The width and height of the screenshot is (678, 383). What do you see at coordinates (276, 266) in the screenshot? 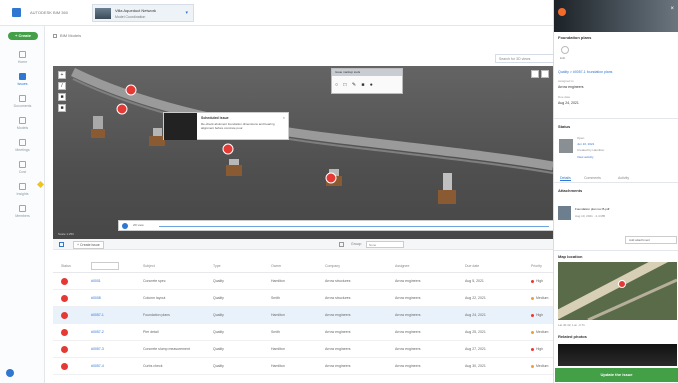
I see `column-owner: Owner` at bounding box center [276, 266].